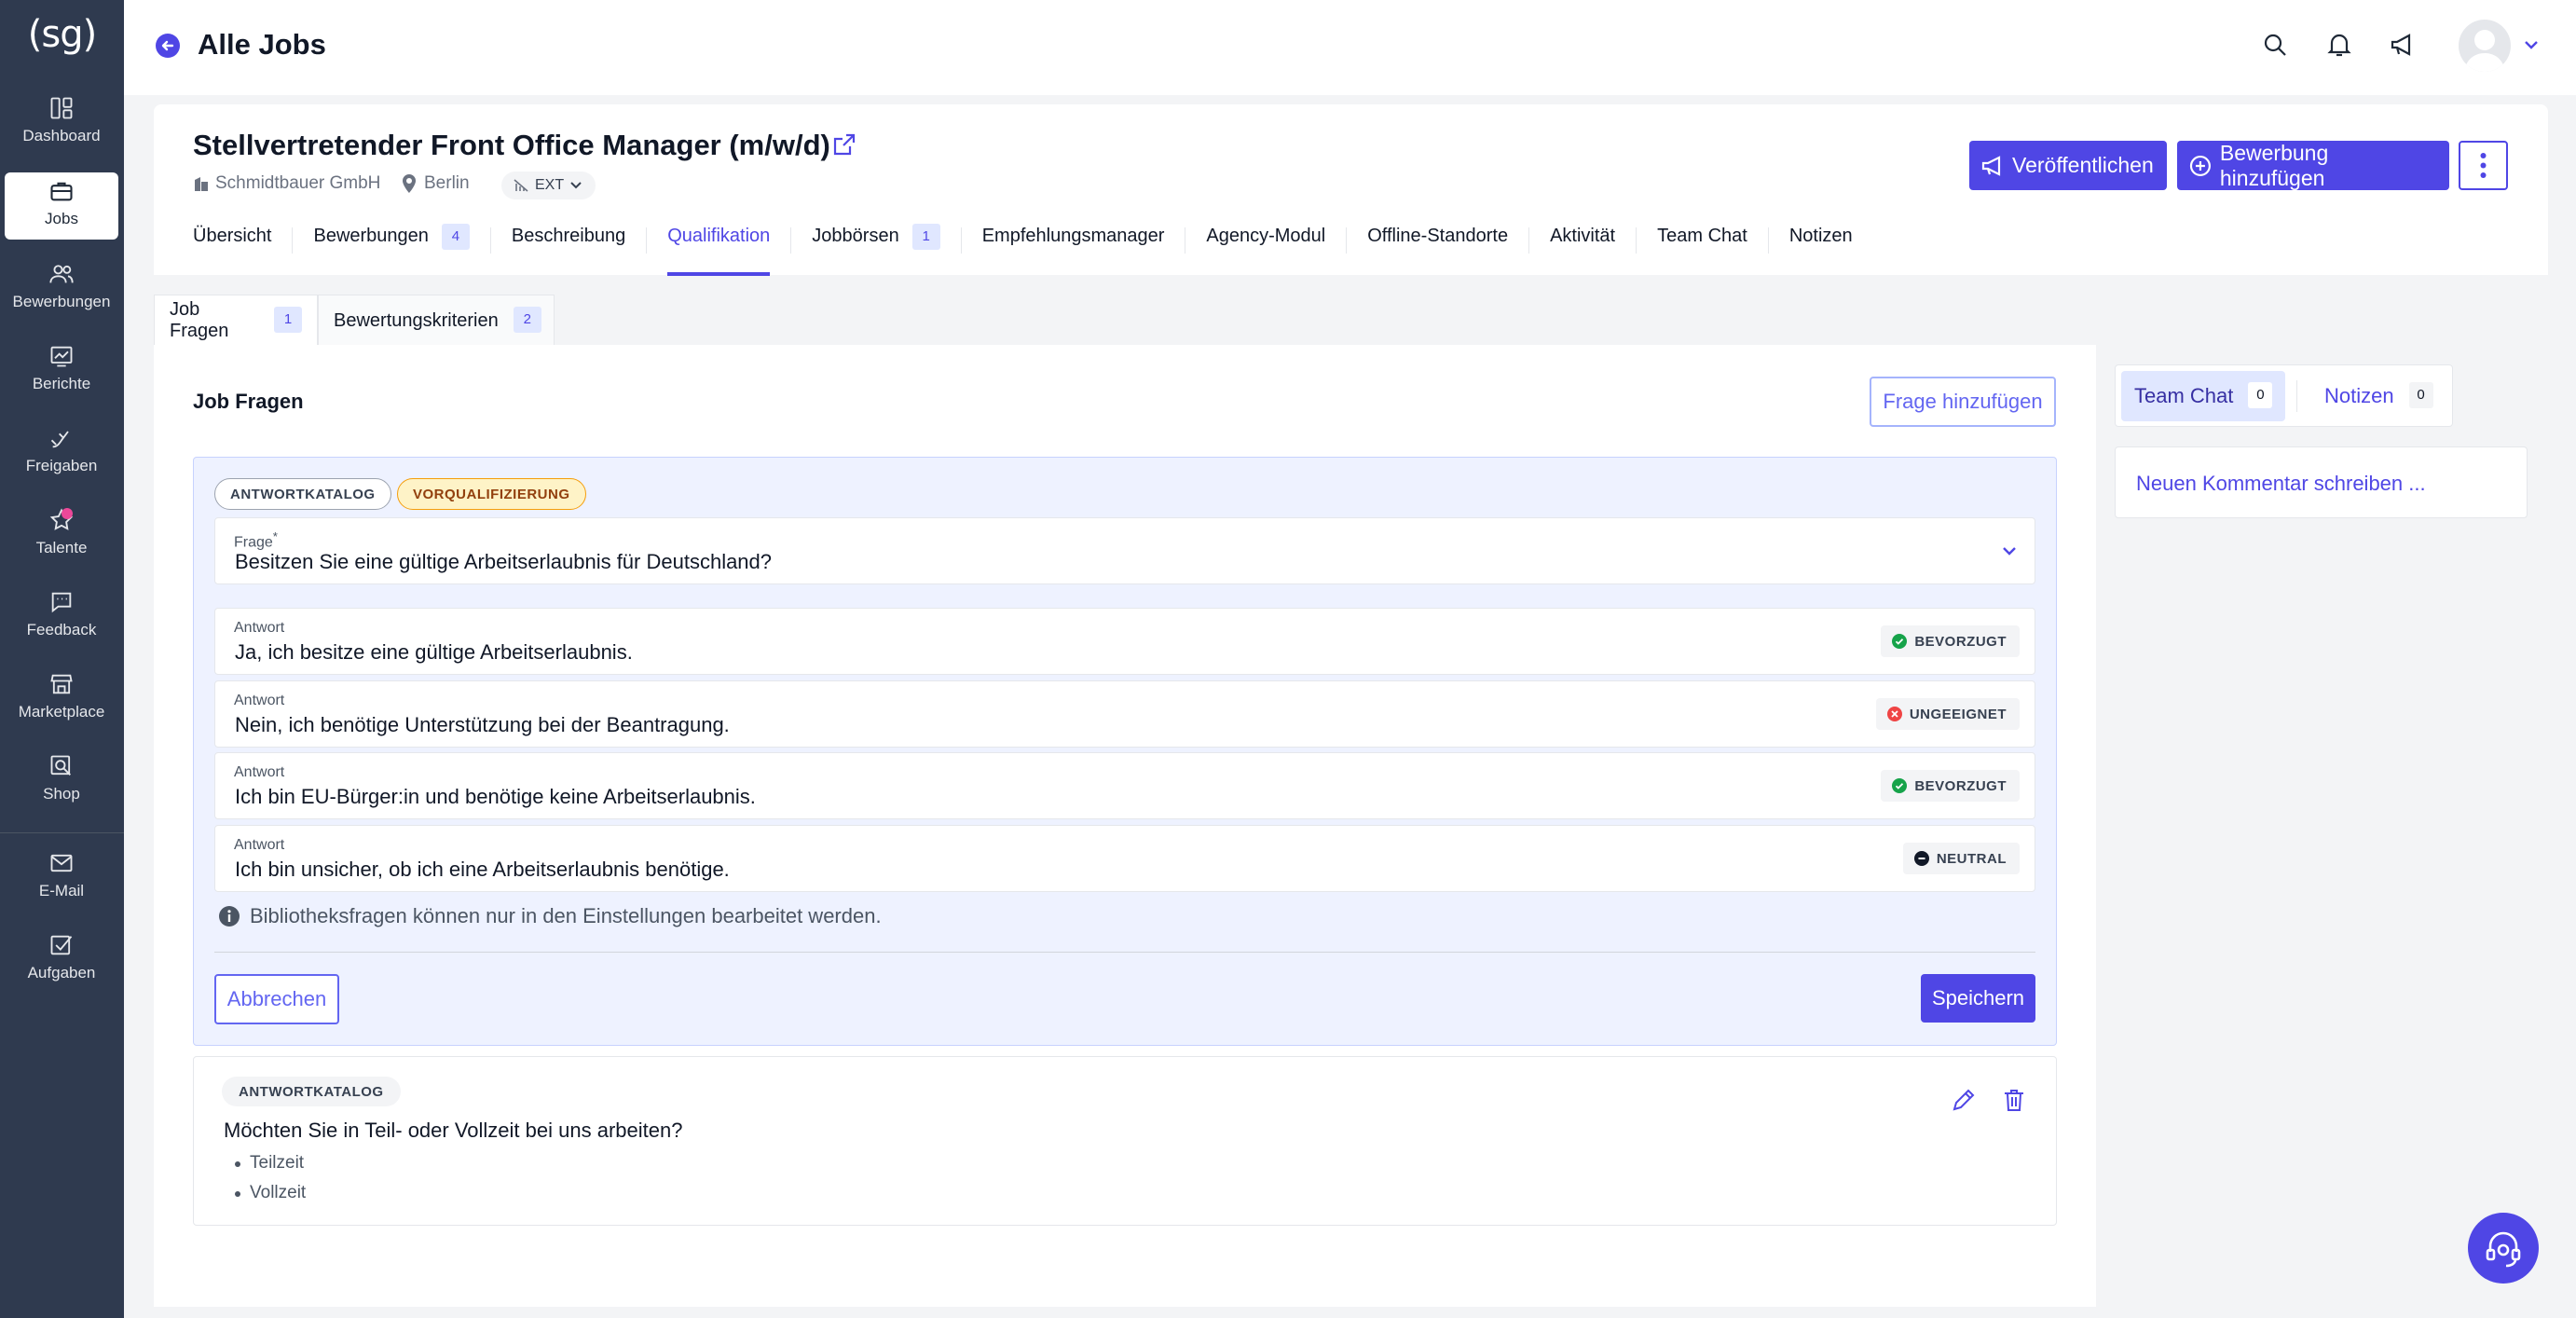 Image resolution: width=2576 pixels, height=1318 pixels. Describe the element at coordinates (719, 246) in the screenshot. I see `tab-qualifikation: Qualifikation` at that location.